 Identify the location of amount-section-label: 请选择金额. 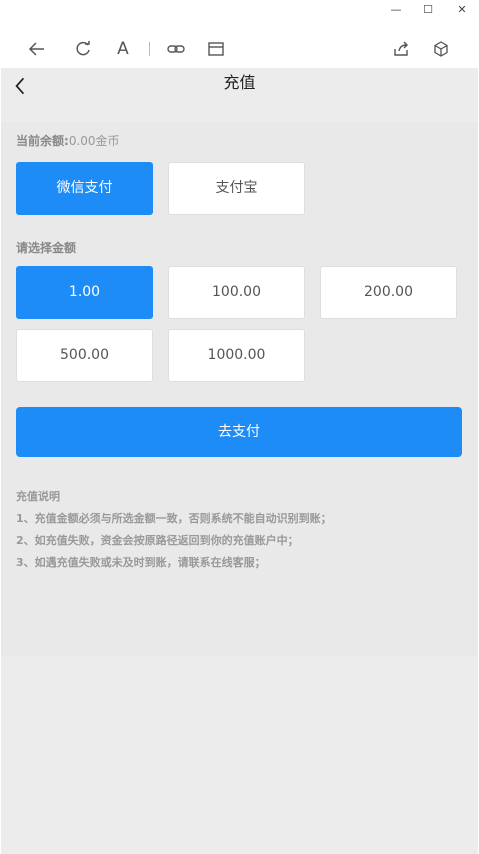
(46, 248).